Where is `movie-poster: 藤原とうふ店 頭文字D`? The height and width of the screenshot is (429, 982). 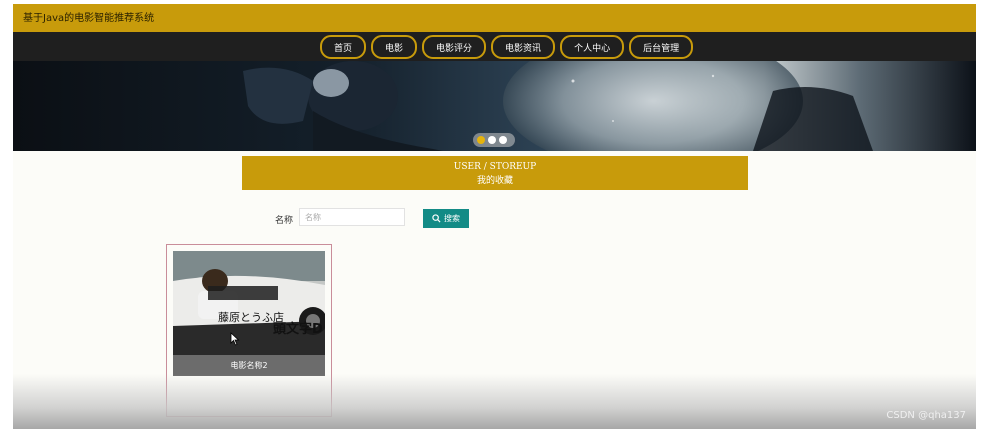 movie-poster: 藤原とうふ店 頭文字D is located at coordinates (249, 303).